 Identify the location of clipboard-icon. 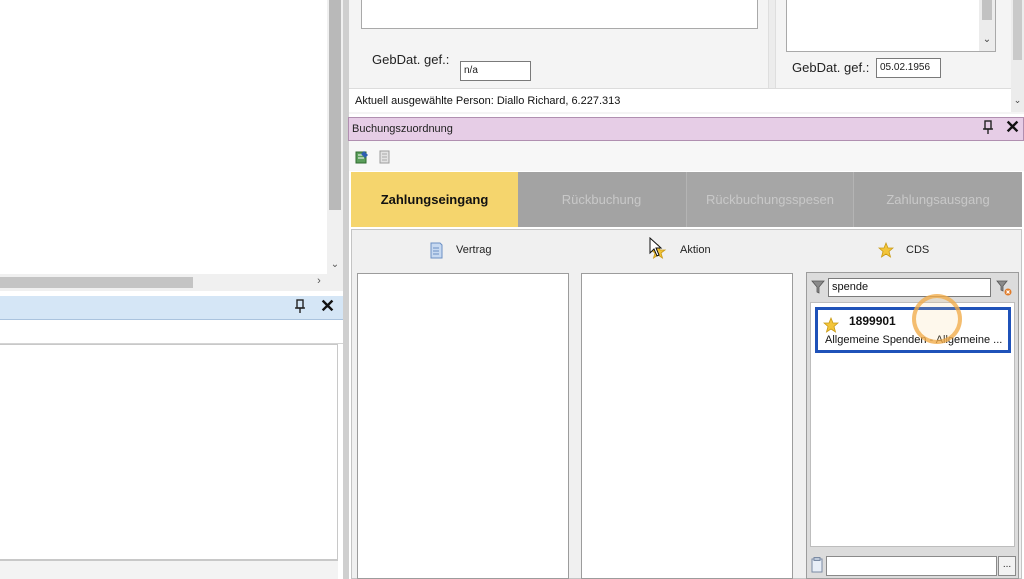
(817, 565).